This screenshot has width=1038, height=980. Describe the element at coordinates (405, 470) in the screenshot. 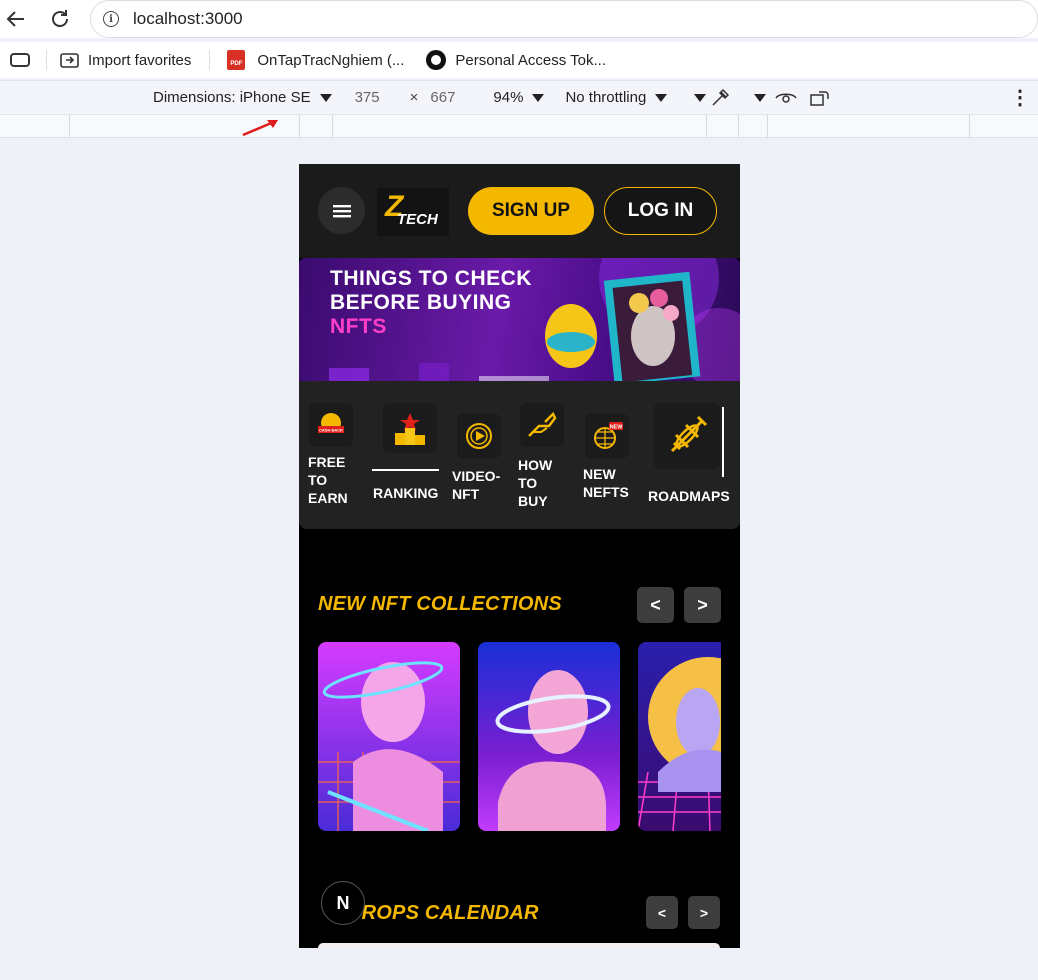

I see `active-tab-indicator` at that location.